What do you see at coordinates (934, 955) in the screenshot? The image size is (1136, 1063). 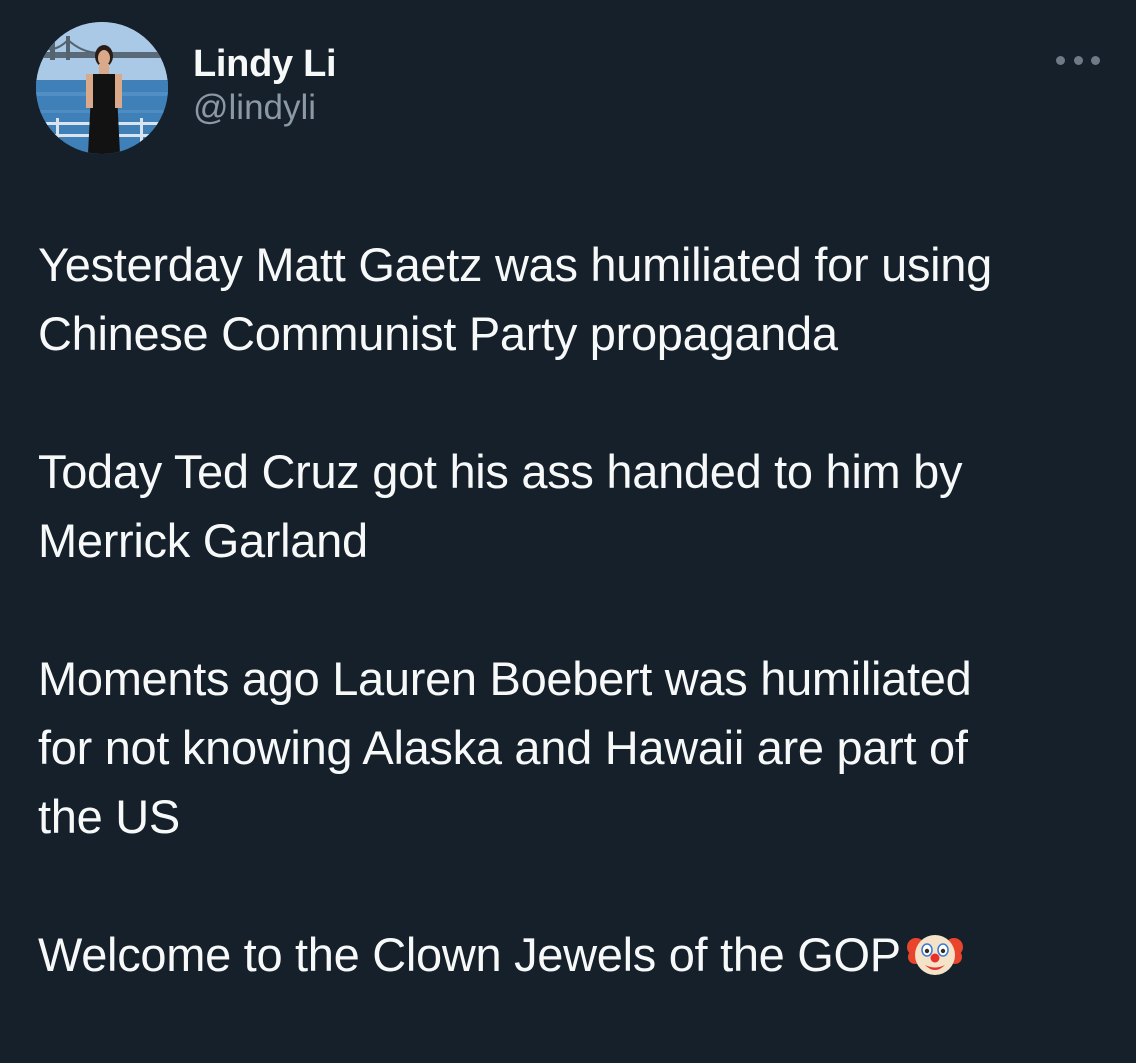 I see `clown-face-emoji-icon` at bounding box center [934, 955].